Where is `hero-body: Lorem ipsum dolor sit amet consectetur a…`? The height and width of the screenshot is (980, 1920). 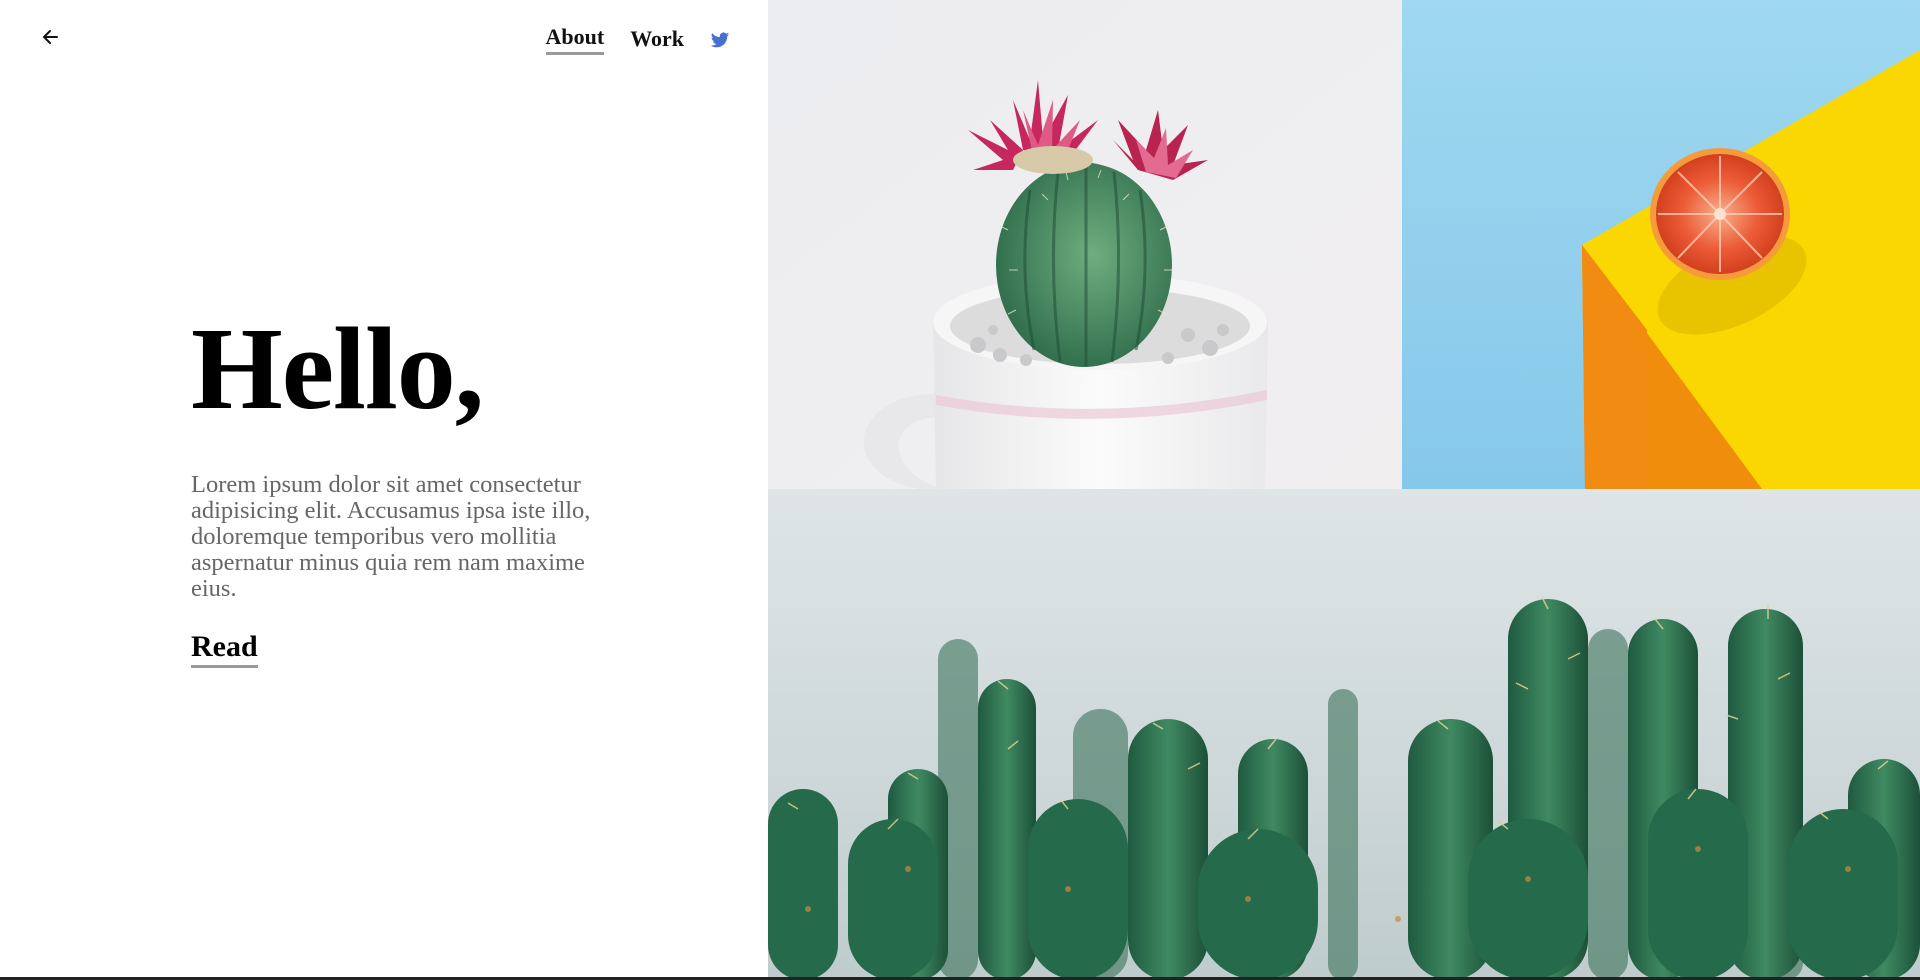 hero-body: Lorem ipsum dolor sit amet consectetur a… is located at coordinates (391, 536).